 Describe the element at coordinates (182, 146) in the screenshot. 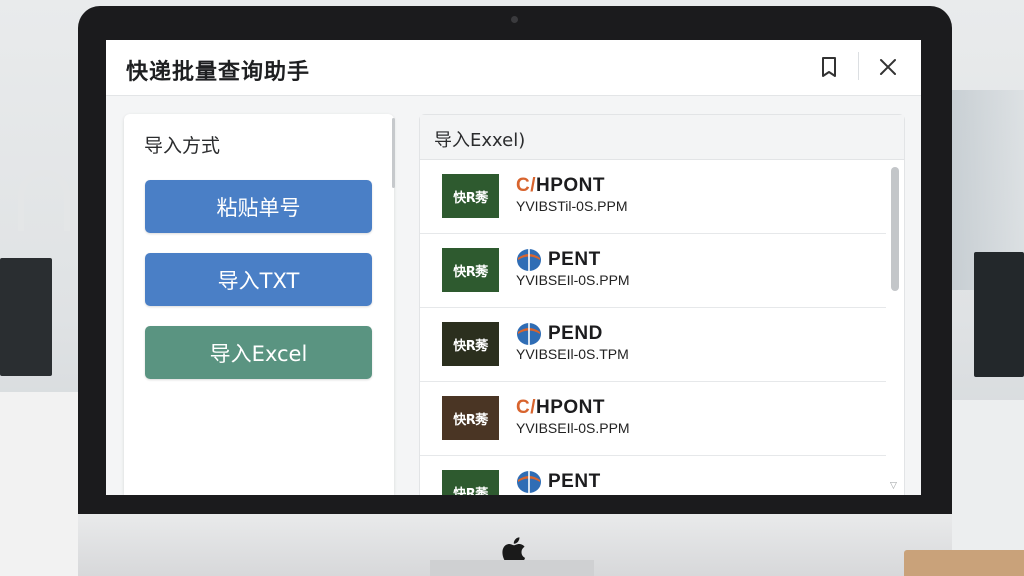

I see `panel-title: 导入方式` at that location.